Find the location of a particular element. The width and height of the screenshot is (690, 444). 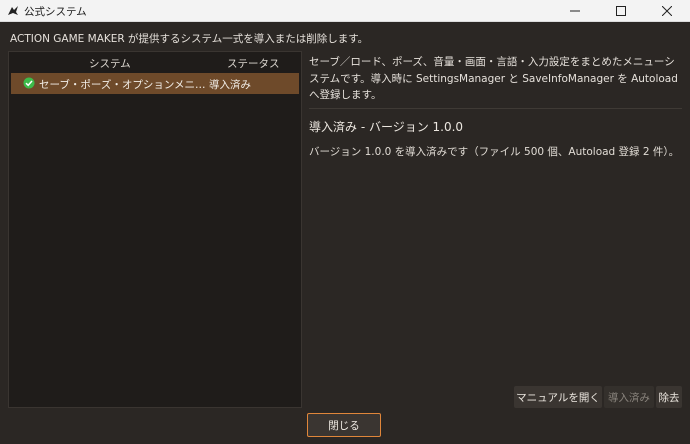

window-title: 公式システム is located at coordinates (55, 12).